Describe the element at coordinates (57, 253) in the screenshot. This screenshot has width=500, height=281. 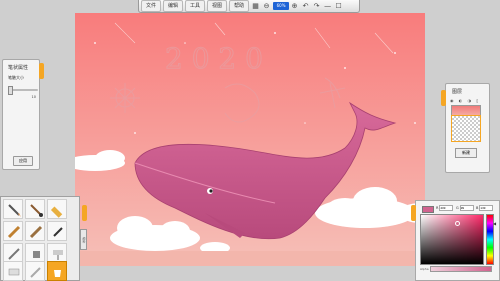
I see `roller-tool` at that location.